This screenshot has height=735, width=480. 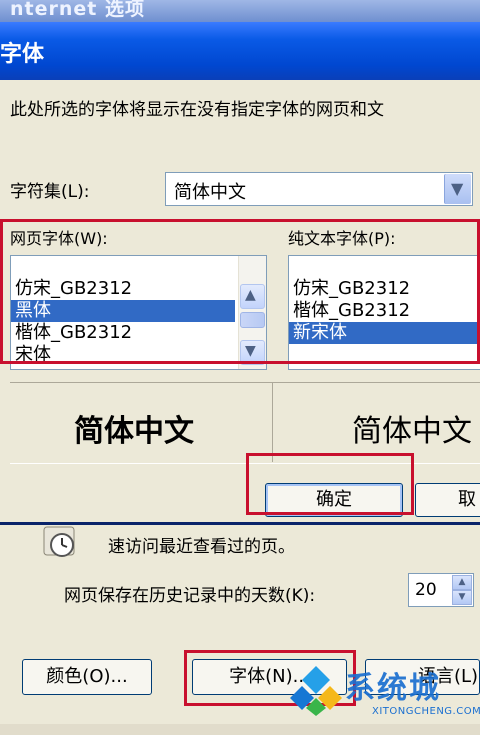 I want to click on background-window-title: nternet 选项, so click(x=77, y=10).